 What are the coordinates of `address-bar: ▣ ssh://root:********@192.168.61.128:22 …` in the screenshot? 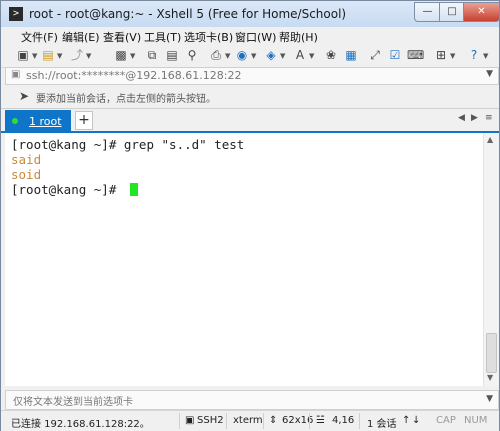 It's located at (252, 76).